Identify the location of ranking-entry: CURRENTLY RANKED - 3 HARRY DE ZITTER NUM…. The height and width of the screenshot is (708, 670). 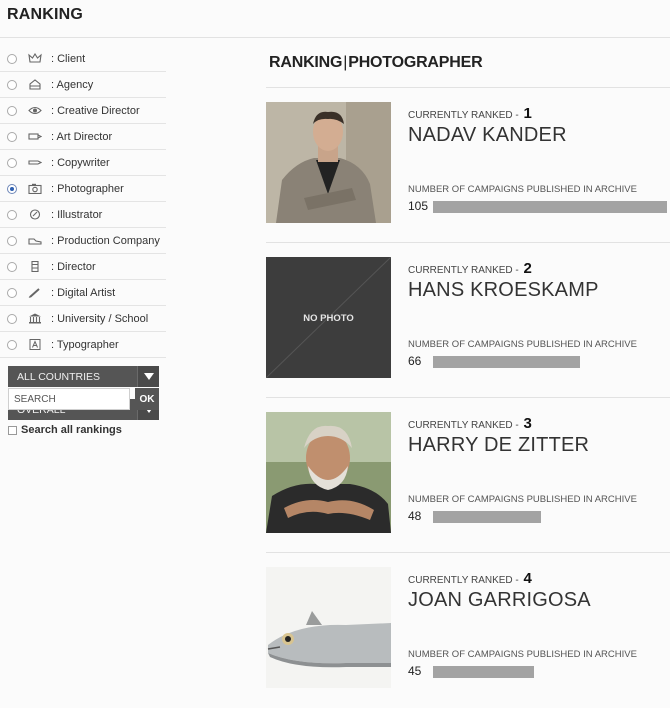
(468, 475).